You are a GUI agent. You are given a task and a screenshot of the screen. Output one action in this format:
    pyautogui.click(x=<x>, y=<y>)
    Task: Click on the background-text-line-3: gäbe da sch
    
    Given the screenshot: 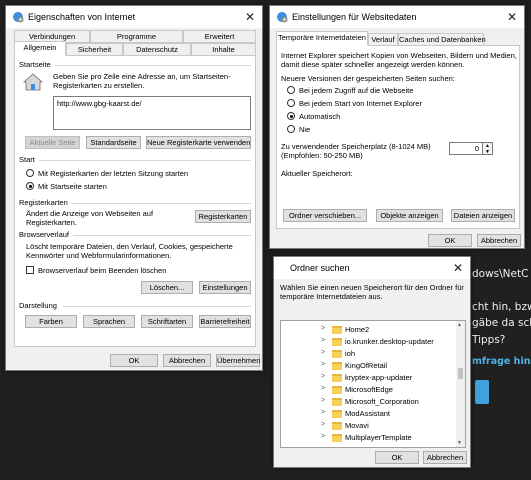 What is the action you would take?
    pyautogui.click(x=501, y=323)
    